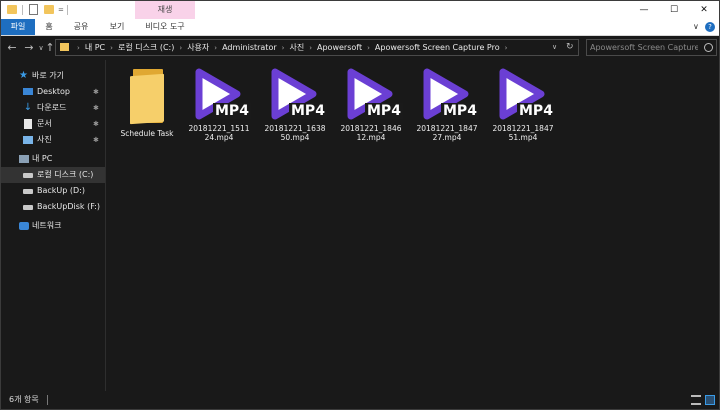 The width and height of the screenshot is (720, 410). What do you see at coordinates (198, 47) in the screenshot?
I see `breadcrumb-users: 사용자` at bounding box center [198, 47].